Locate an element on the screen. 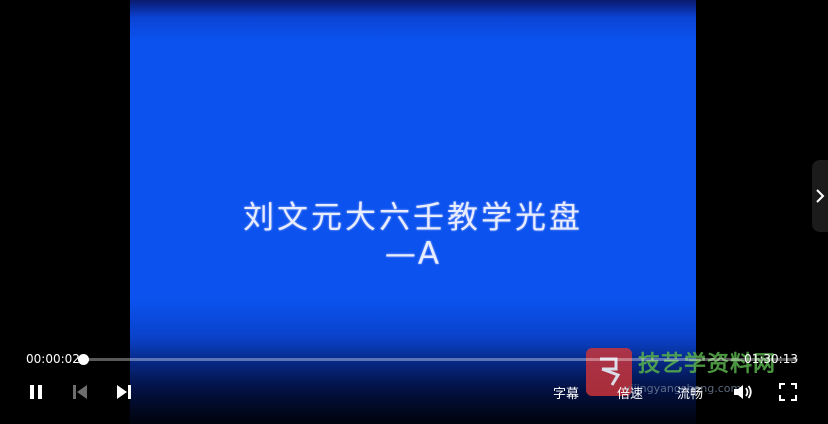 Image resolution: width=828 pixels, height=424 pixels. speed-button: 倍速 is located at coordinates (630, 392).